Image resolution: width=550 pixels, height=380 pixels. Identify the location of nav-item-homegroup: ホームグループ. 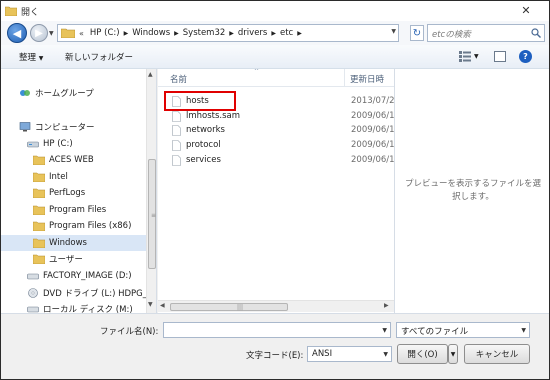
(79, 93).